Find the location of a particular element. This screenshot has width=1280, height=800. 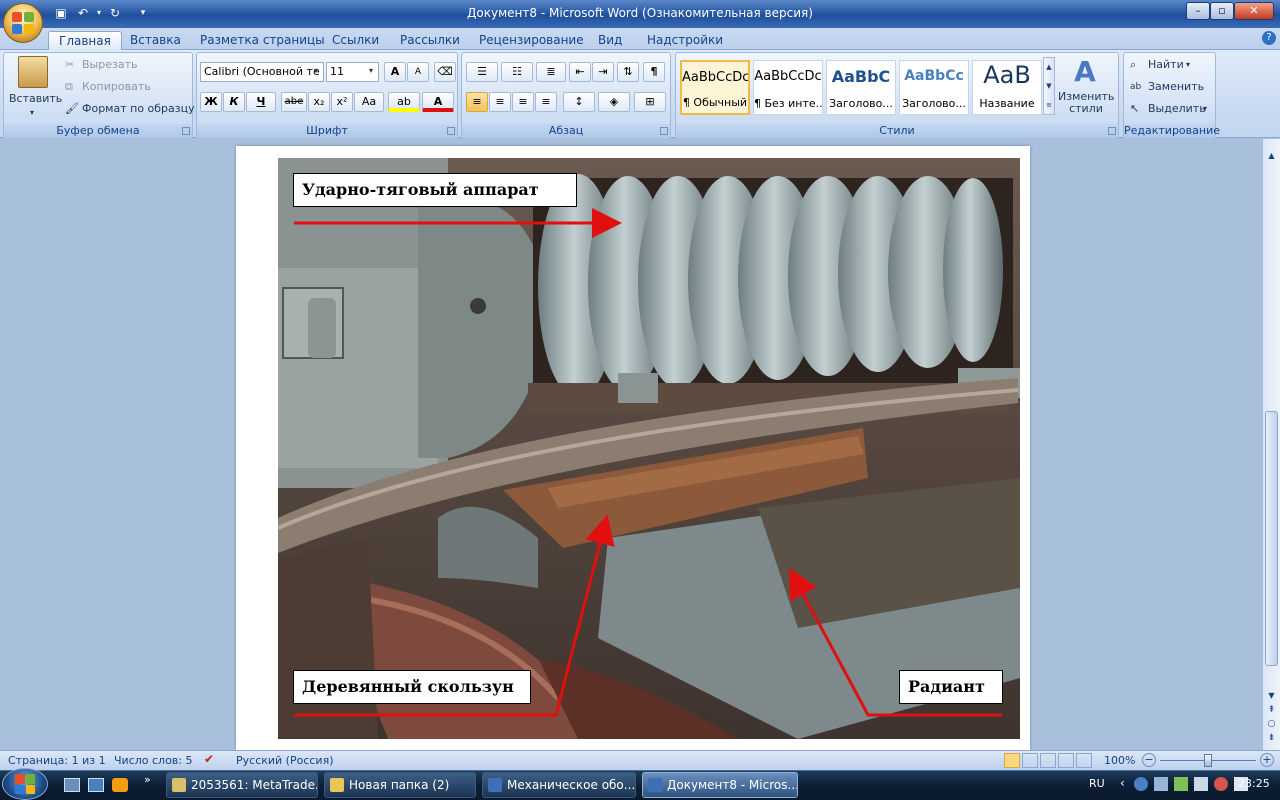

language-indicator: Русский (Россия) is located at coordinates (285, 760).